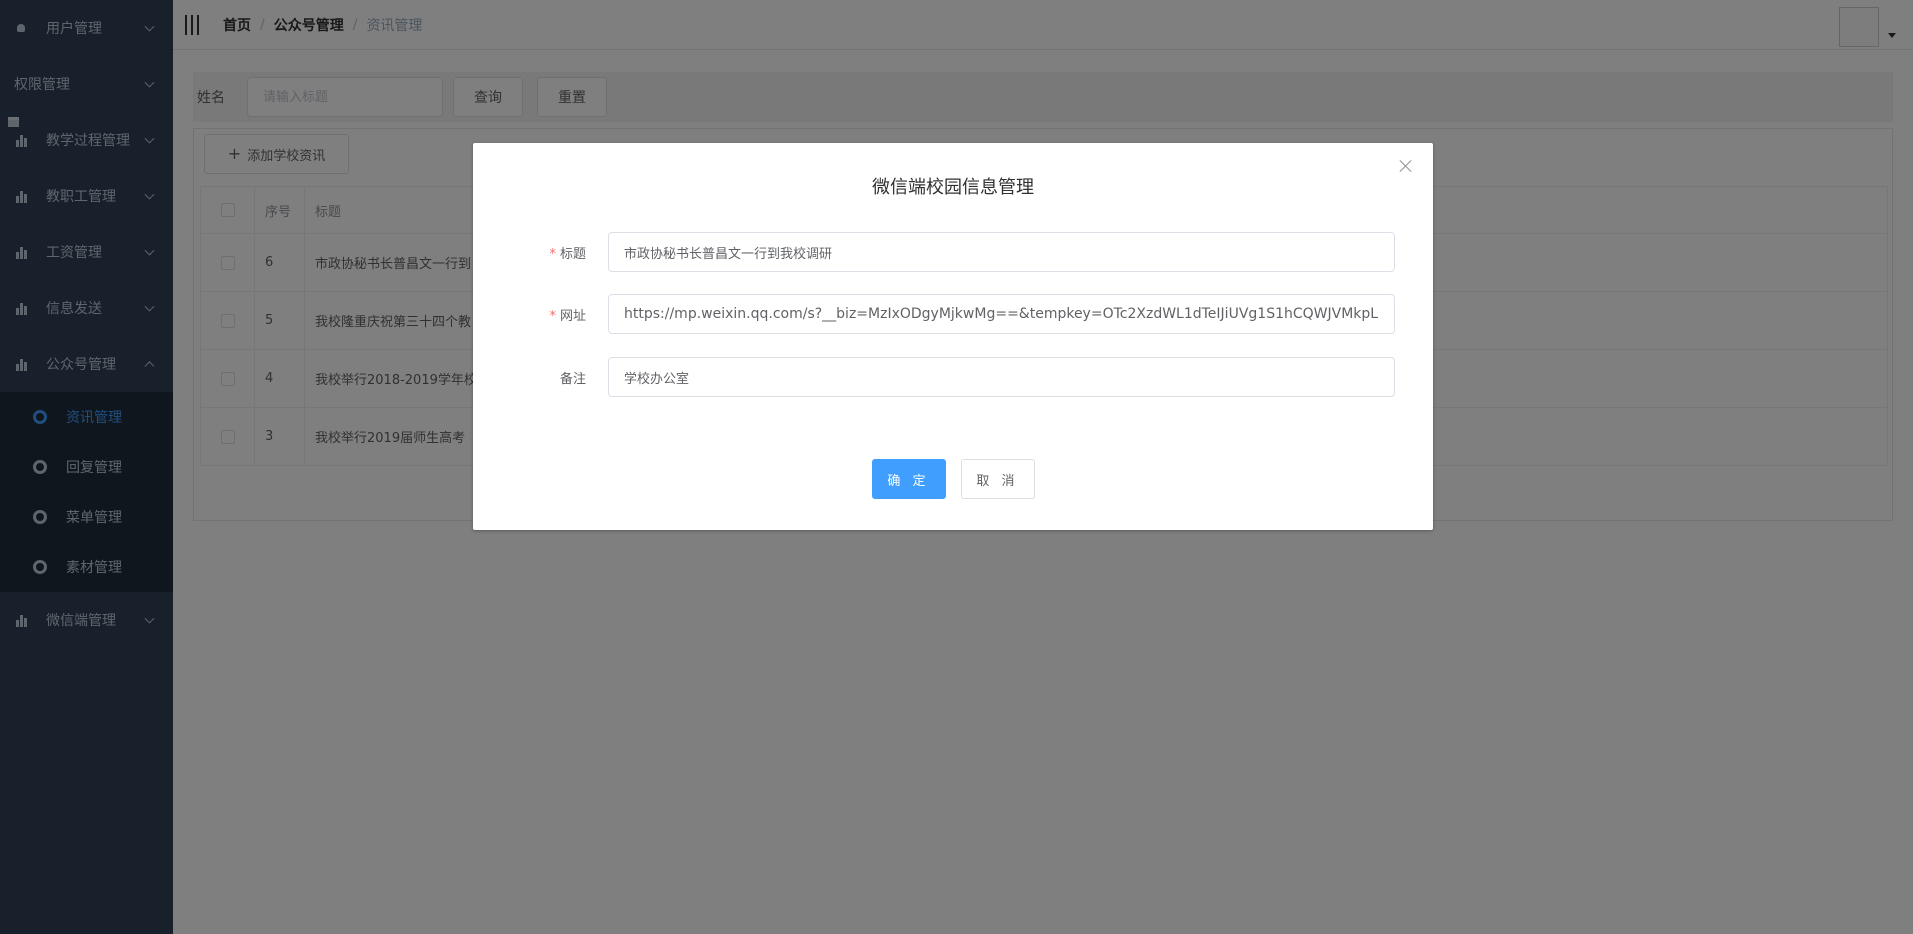 The image size is (1913, 934). What do you see at coordinates (572, 316) in the screenshot?
I see `url-label-text: 网址` at bounding box center [572, 316].